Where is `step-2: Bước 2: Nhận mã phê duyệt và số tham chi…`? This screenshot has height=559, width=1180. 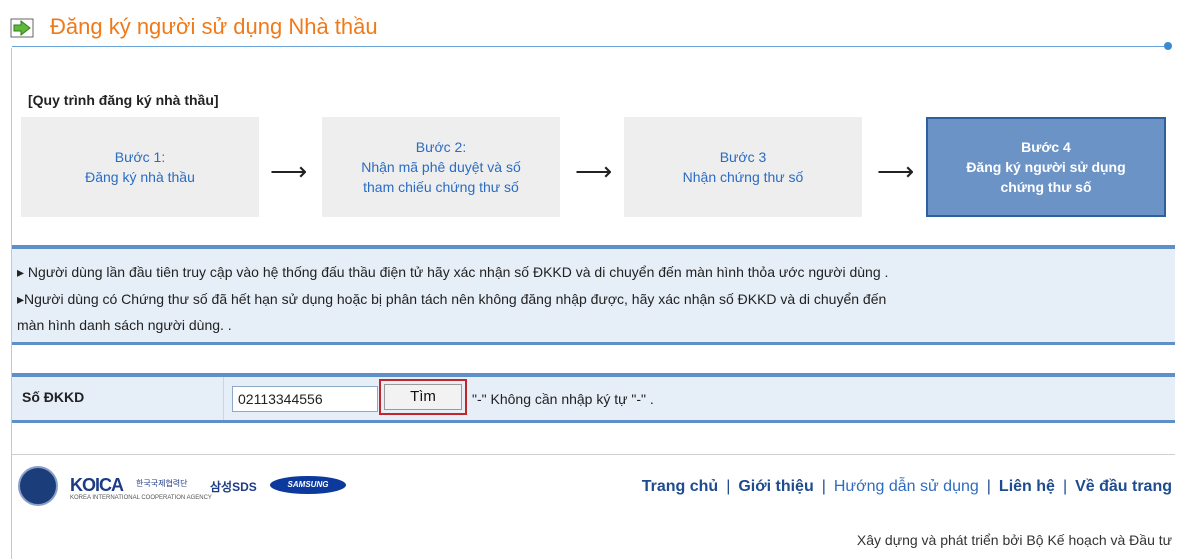
step-2: Bước 2: Nhận mã phê duyệt và số tham chi… is located at coordinates (441, 167).